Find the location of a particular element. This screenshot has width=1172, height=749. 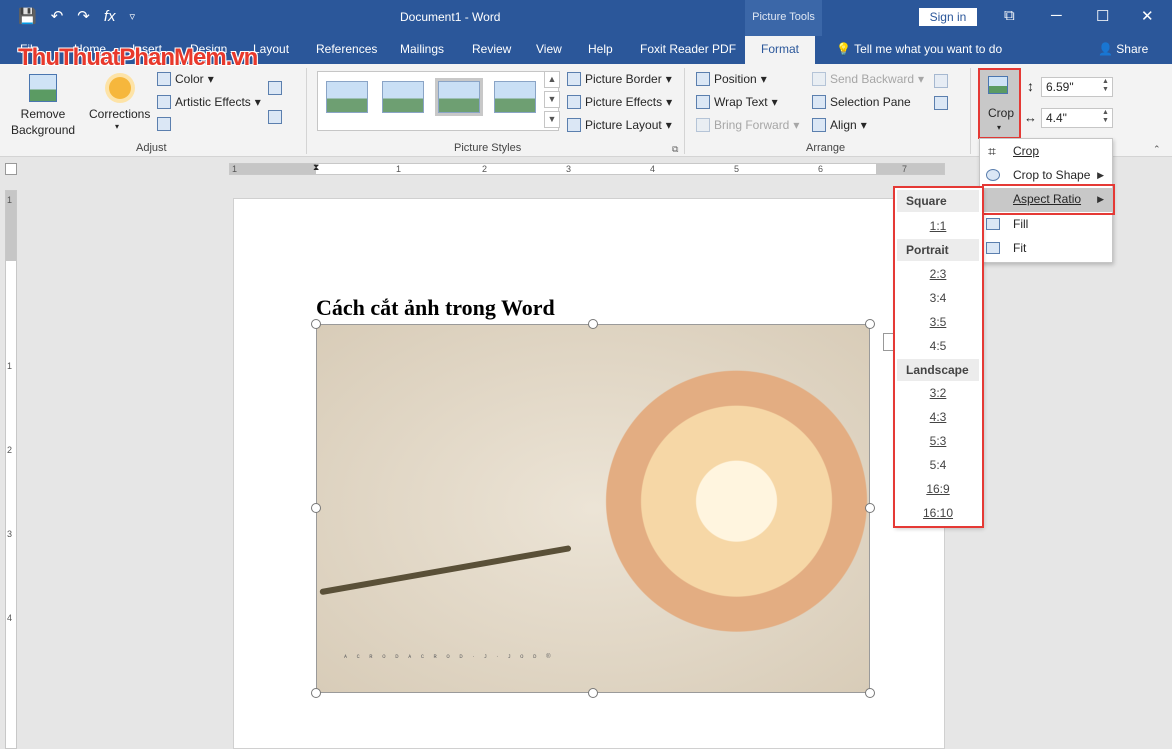

bring-forward-button: Bring Forward ▾ is located at coordinates (747, 125).